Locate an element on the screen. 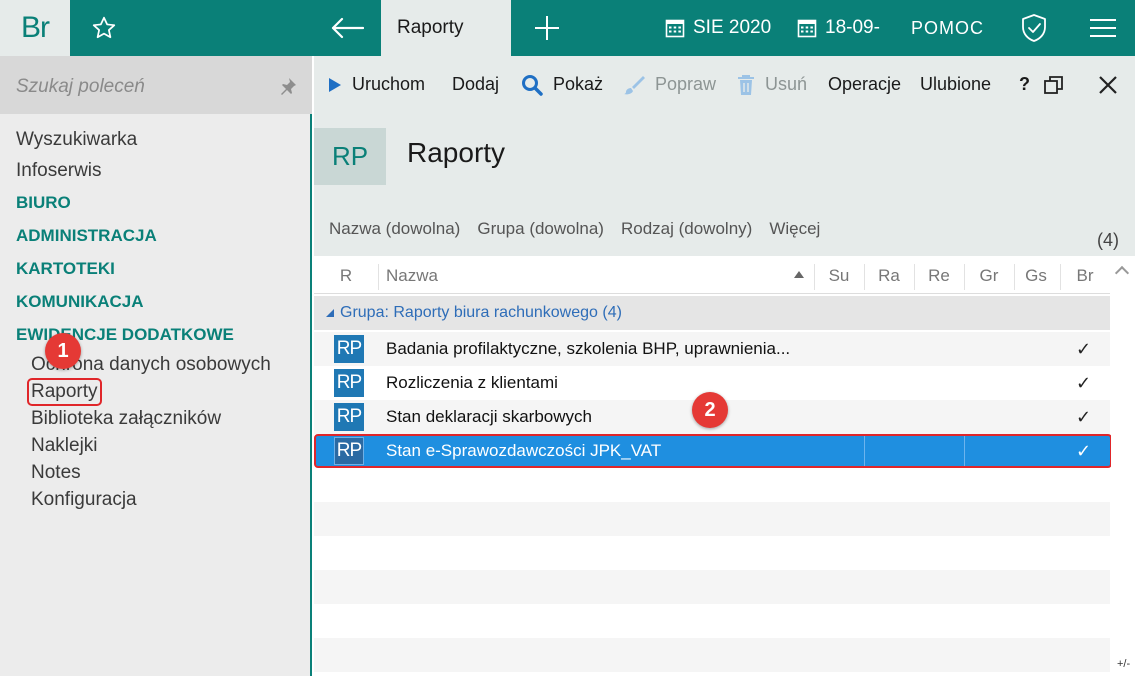  row-name: Rozliczenia z klientami is located at coordinates (472, 382).